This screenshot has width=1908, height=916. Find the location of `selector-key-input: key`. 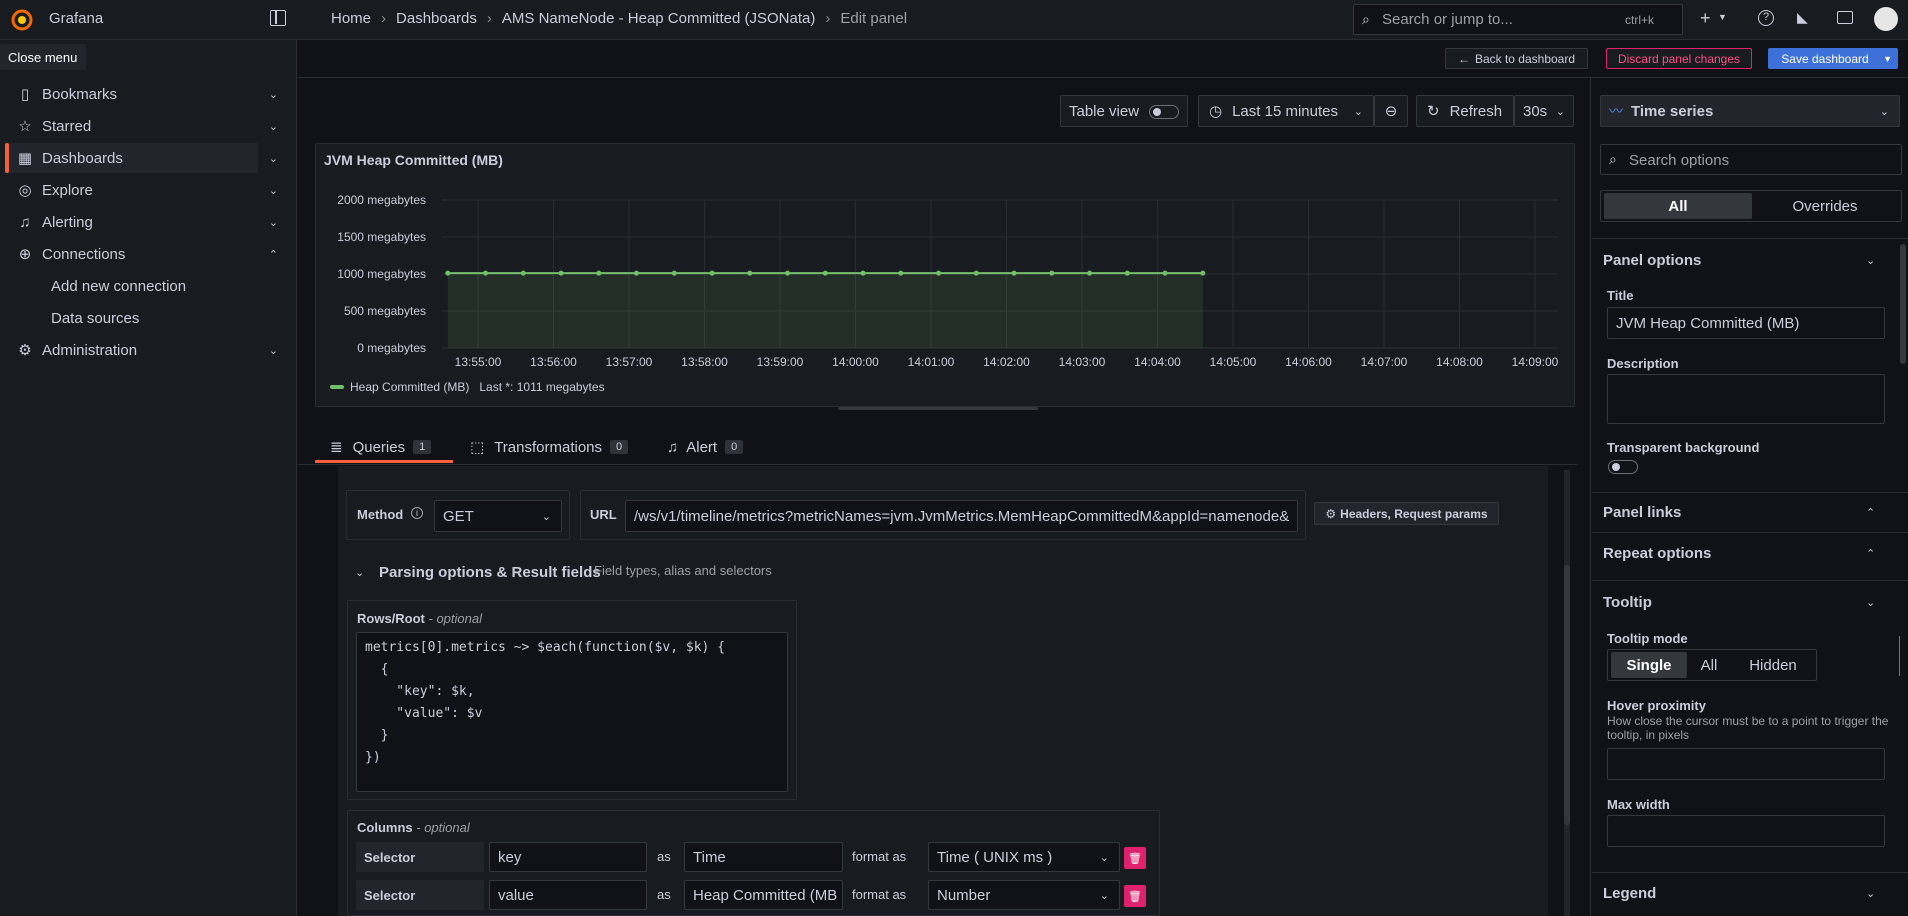

selector-key-input: key is located at coordinates (568, 857).